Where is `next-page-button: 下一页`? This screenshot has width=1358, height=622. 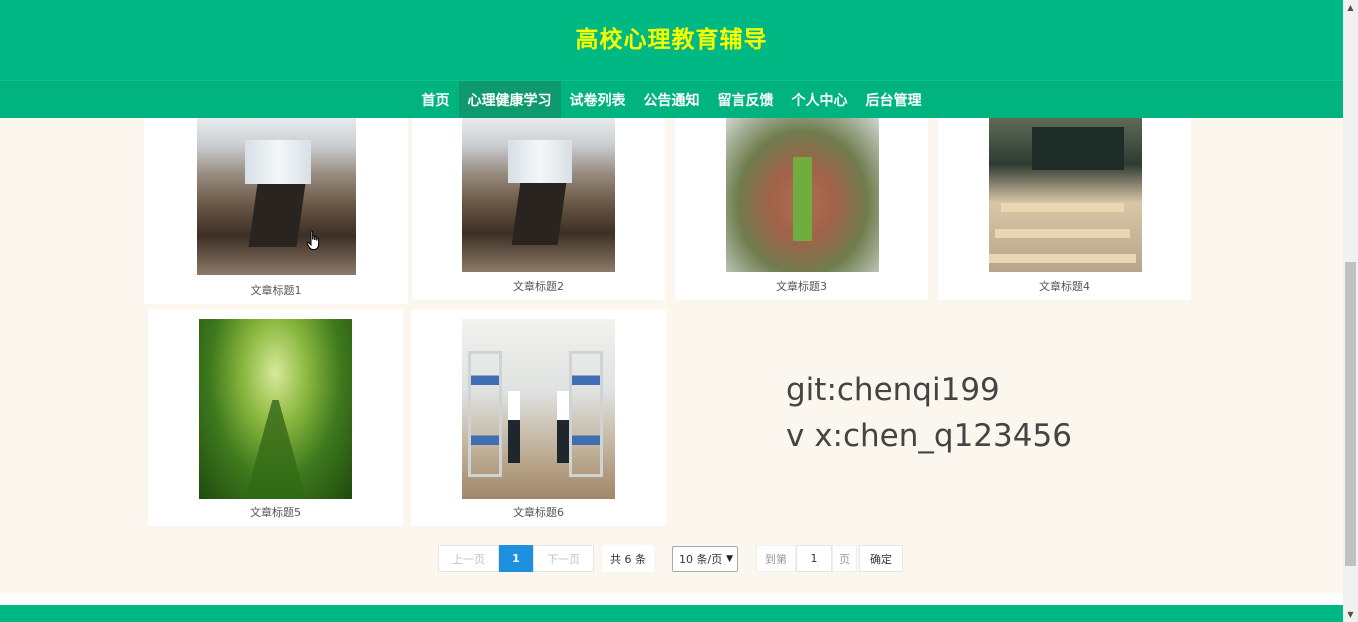 next-page-button: 下一页 is located at coordinates (563, 558).